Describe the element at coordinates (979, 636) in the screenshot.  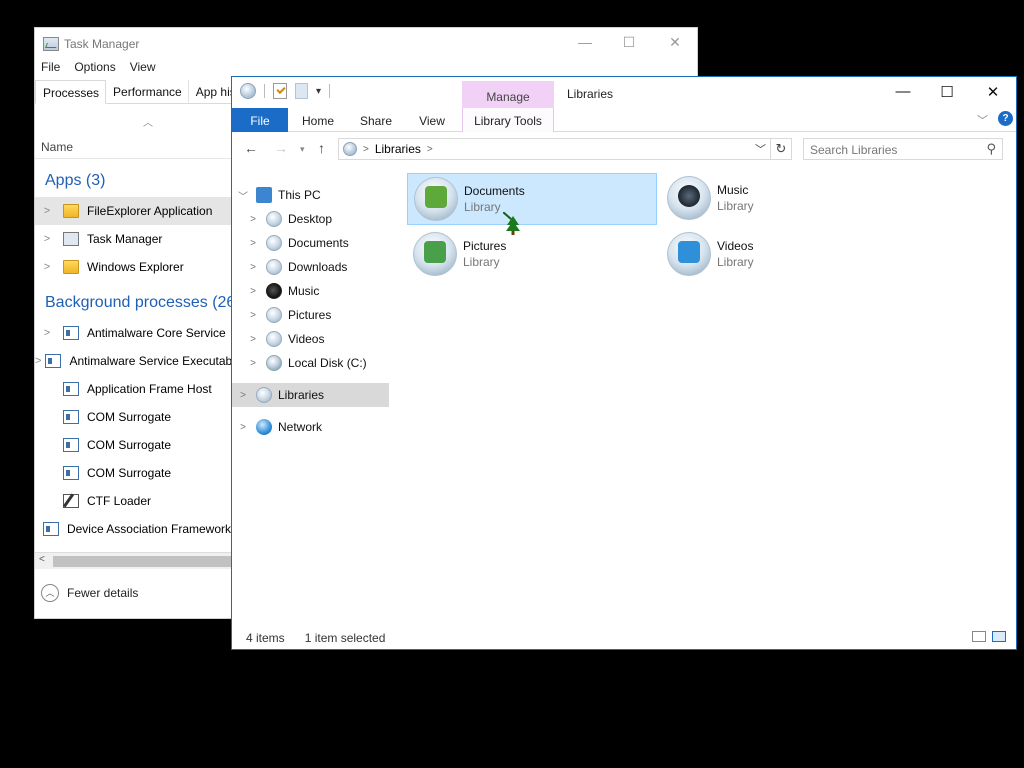
I see `details-view-icon` at that location.